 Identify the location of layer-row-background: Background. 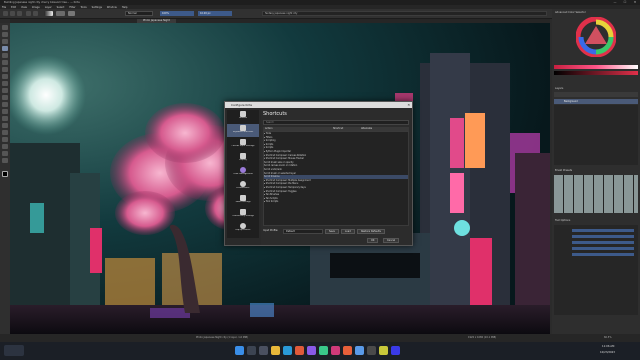
(596, 101).